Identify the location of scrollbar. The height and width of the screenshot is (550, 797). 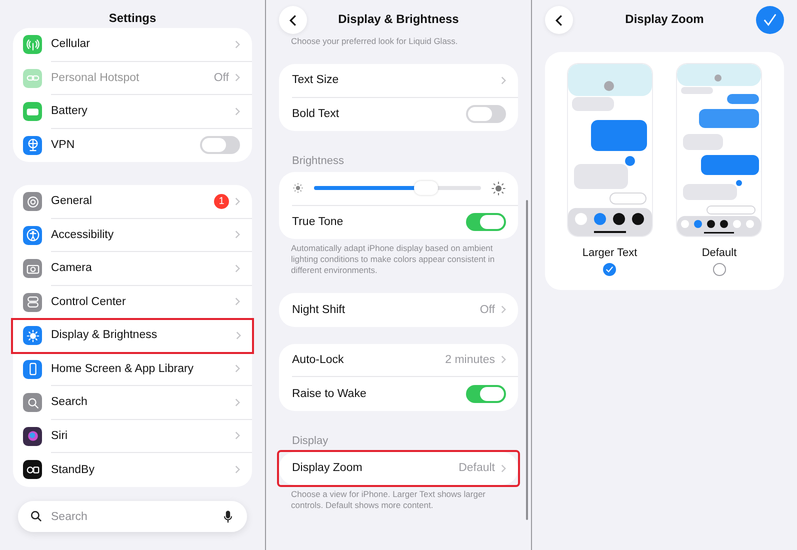
(527, 360).